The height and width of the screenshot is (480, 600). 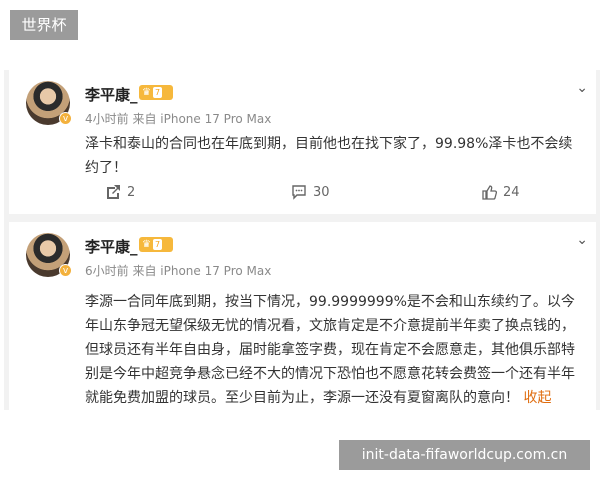 What do you see at coordinates (113, 192) in the screenshot?
I see `repost-icon` at bounding box center [113, 192].